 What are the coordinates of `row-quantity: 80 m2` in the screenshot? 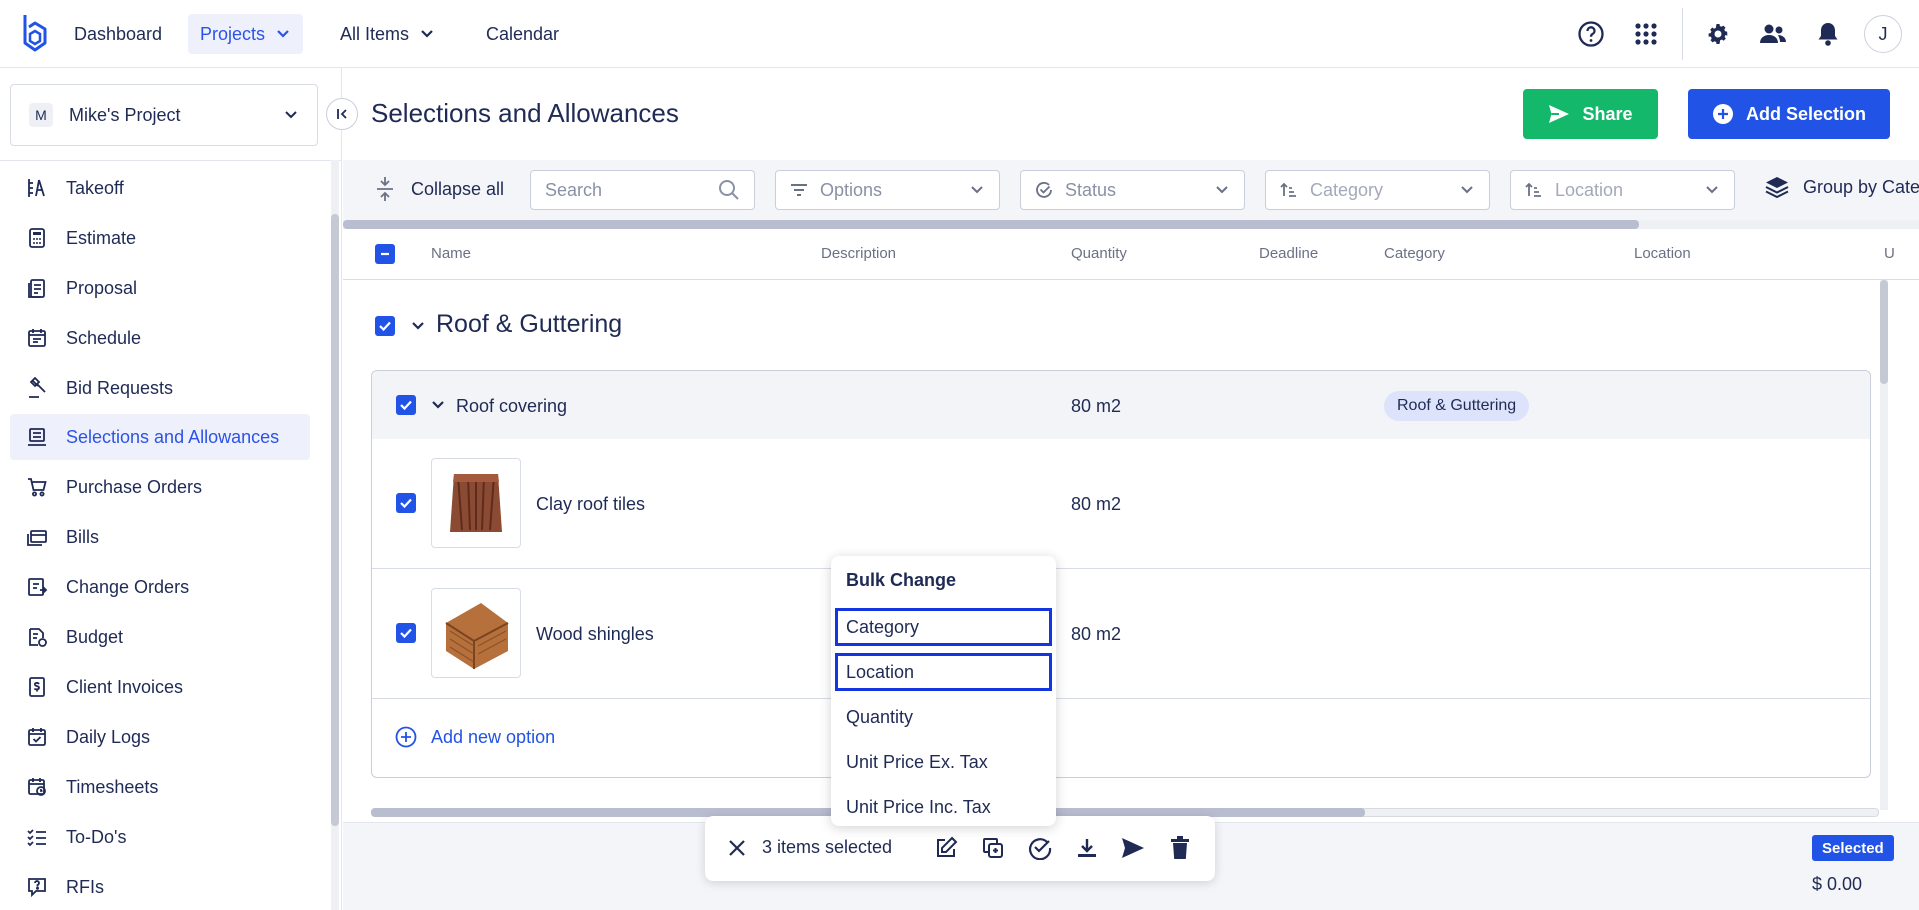 It's located at (1096, 406).